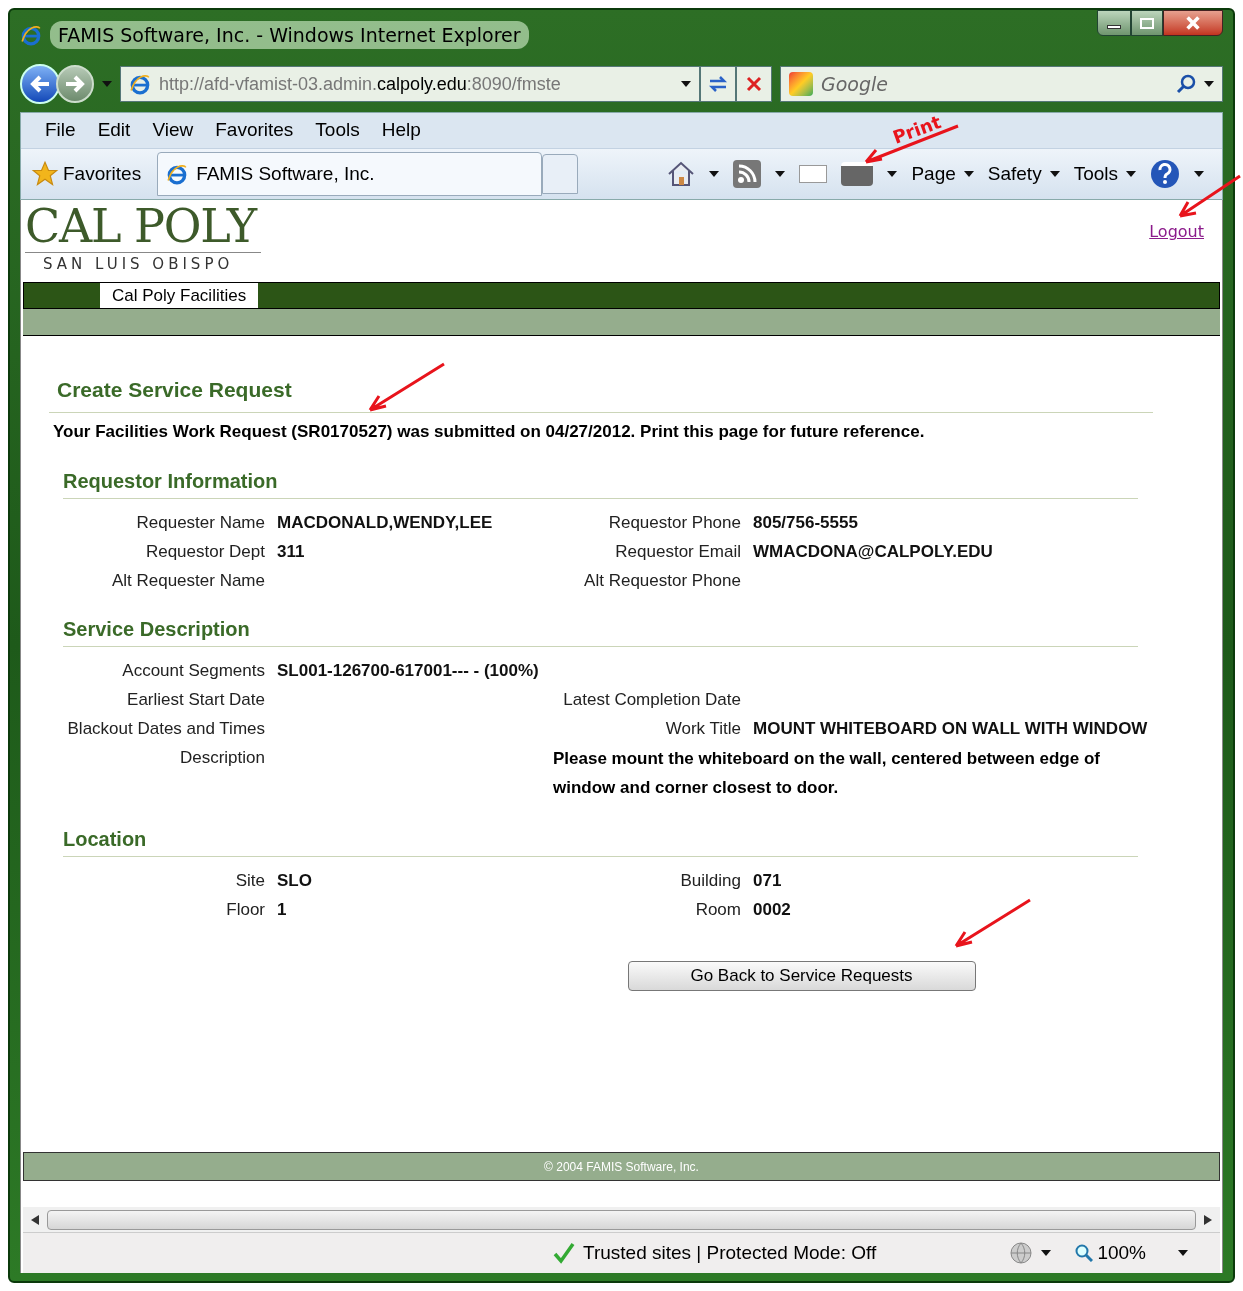 The width and height of the screenshot is (1243, 1291). I want to click on menu-item: Tools, so click(337, 130).